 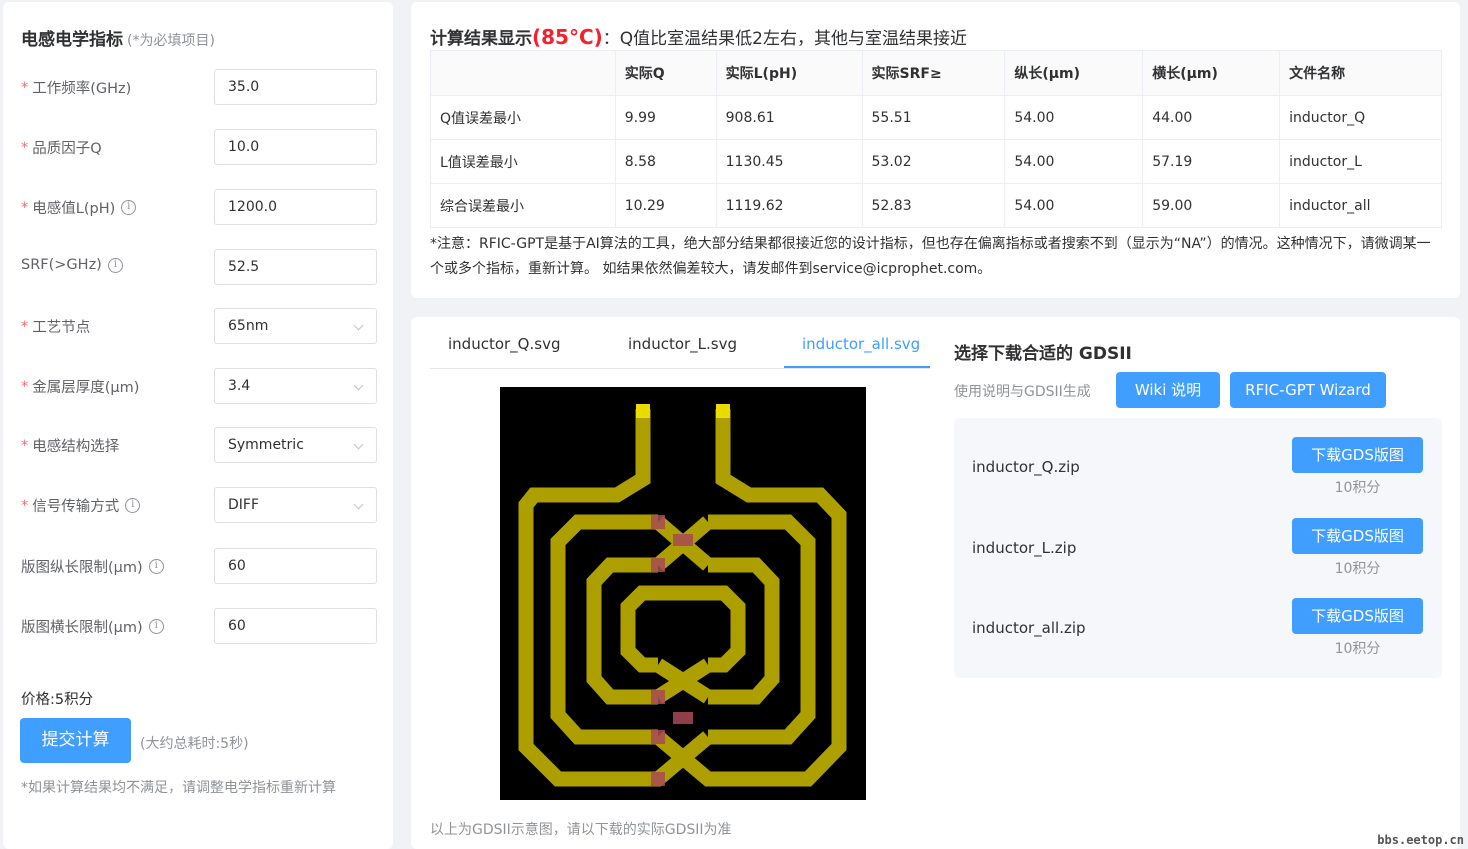 I want to click on frequency-label: * 工作频率(GHz), so click(x=76, y=87).